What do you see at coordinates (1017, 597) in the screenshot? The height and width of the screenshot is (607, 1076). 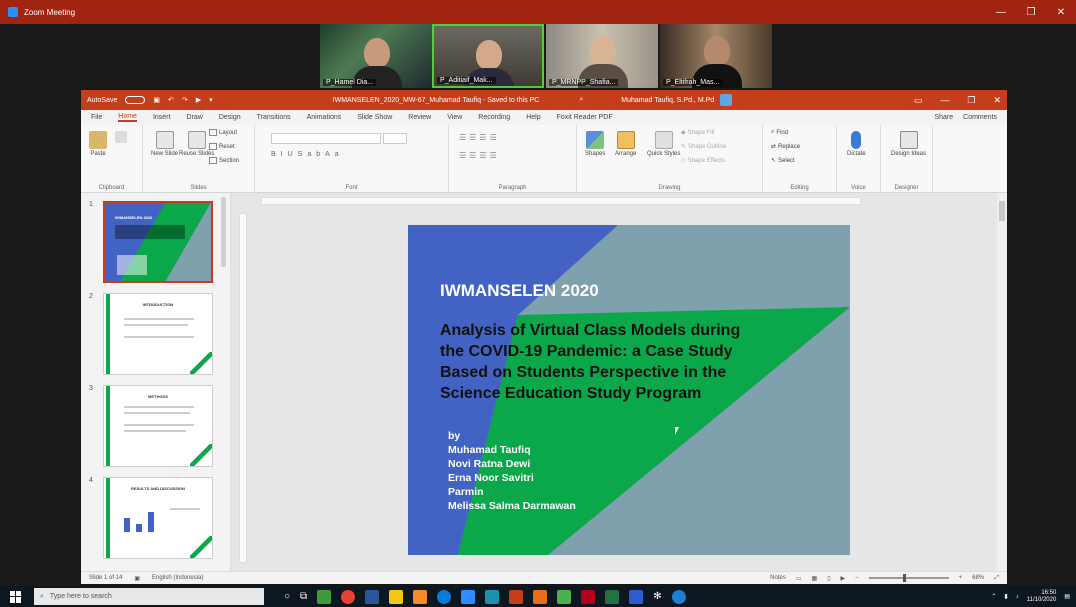 I see `volume-icon: ♪` at bounding box center [1017, 597].